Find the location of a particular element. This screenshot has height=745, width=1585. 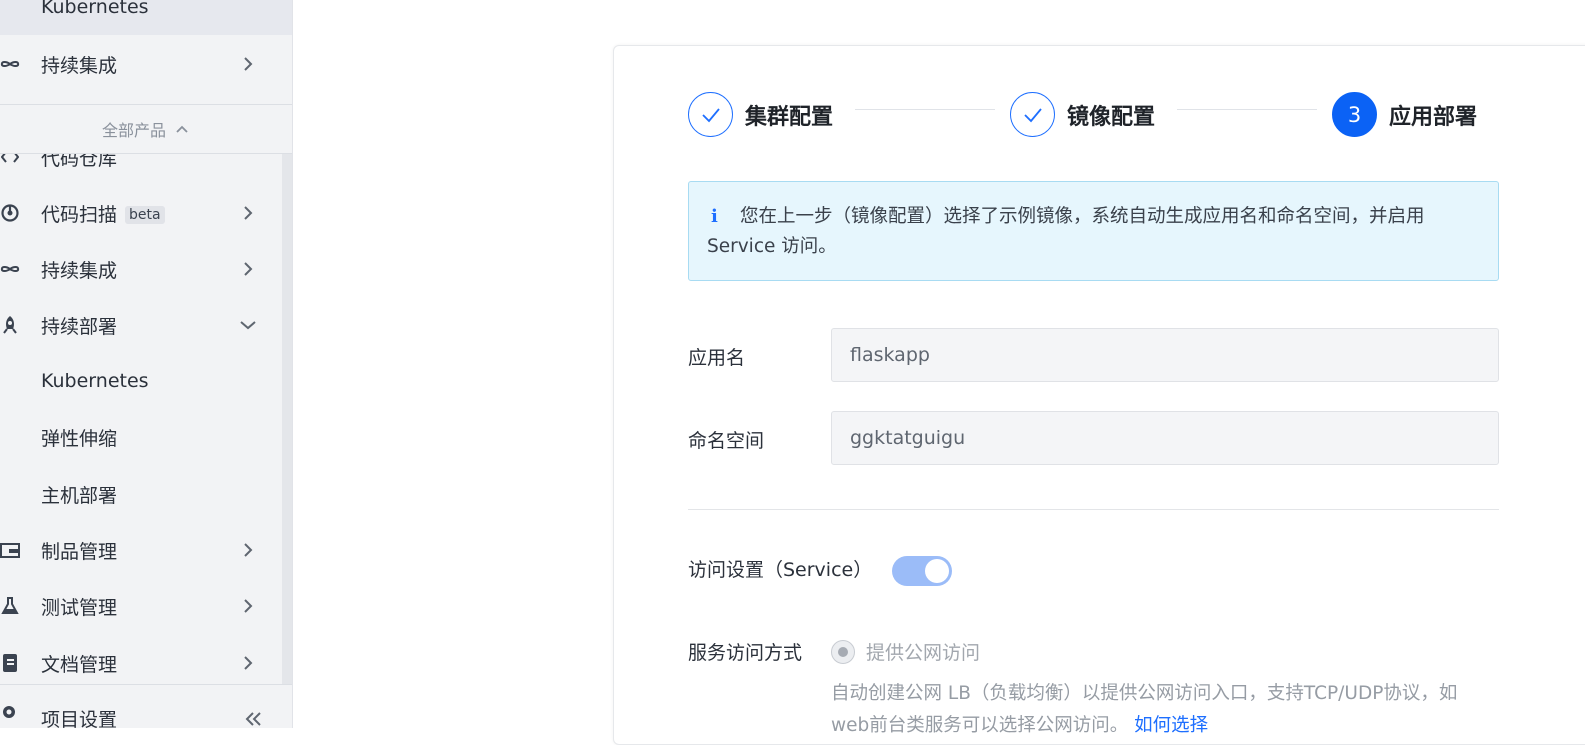

step-title: 集群配置 is located at coordinates (789, 117).